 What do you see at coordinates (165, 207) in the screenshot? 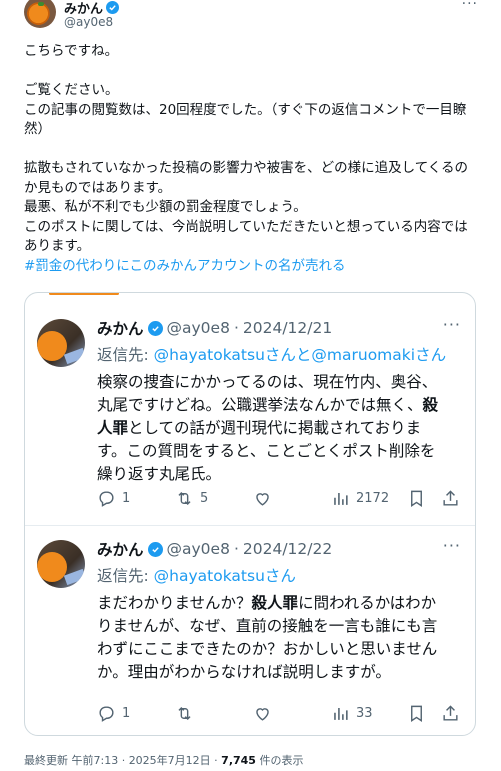
I see `post-line: 最悪、私が不利でも少額の罰金程度でしょう。` at bounding box center [165, 207].